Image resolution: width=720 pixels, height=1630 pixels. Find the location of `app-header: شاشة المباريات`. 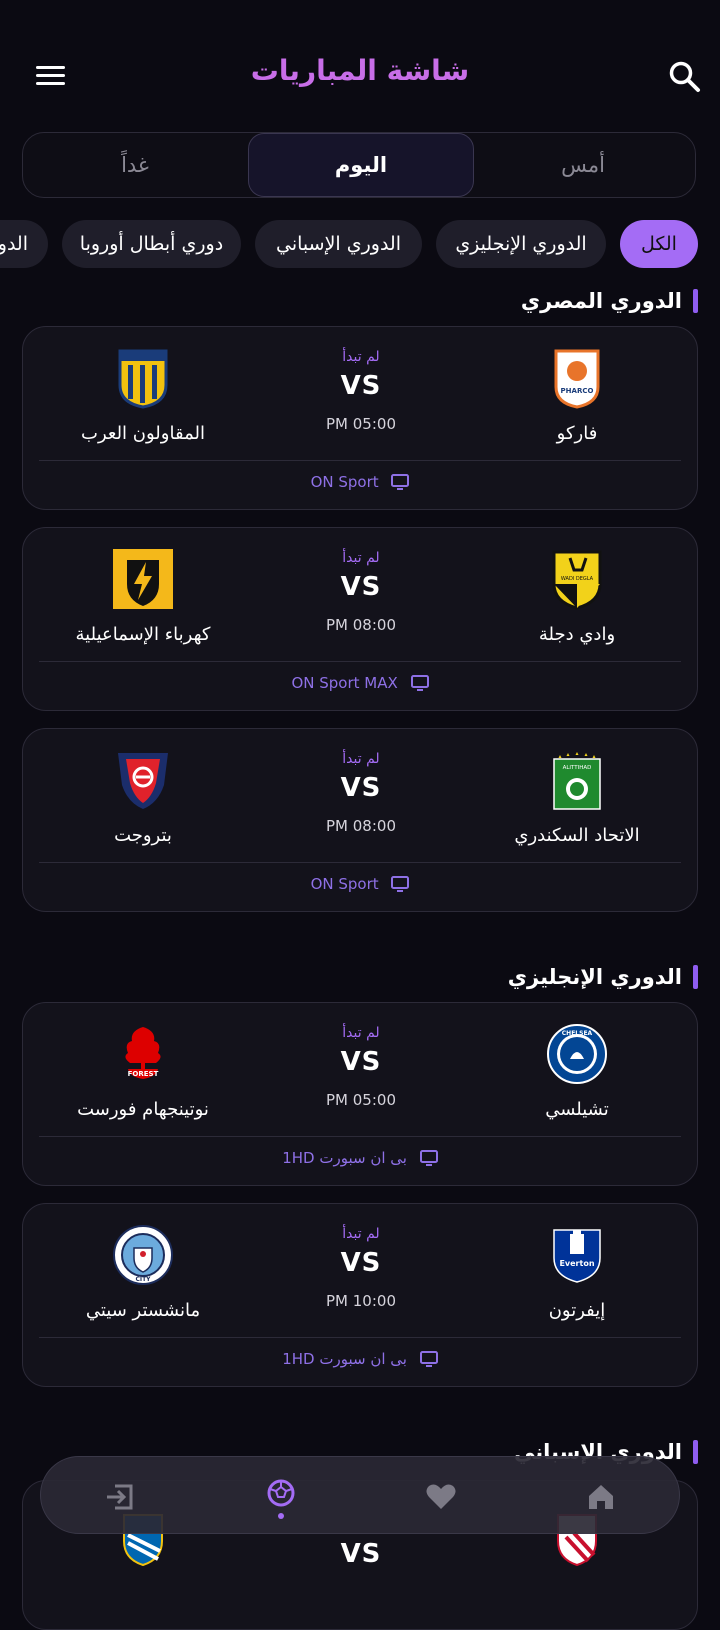

app-header: شاشة المباريات is located at coordinates (360, 65).